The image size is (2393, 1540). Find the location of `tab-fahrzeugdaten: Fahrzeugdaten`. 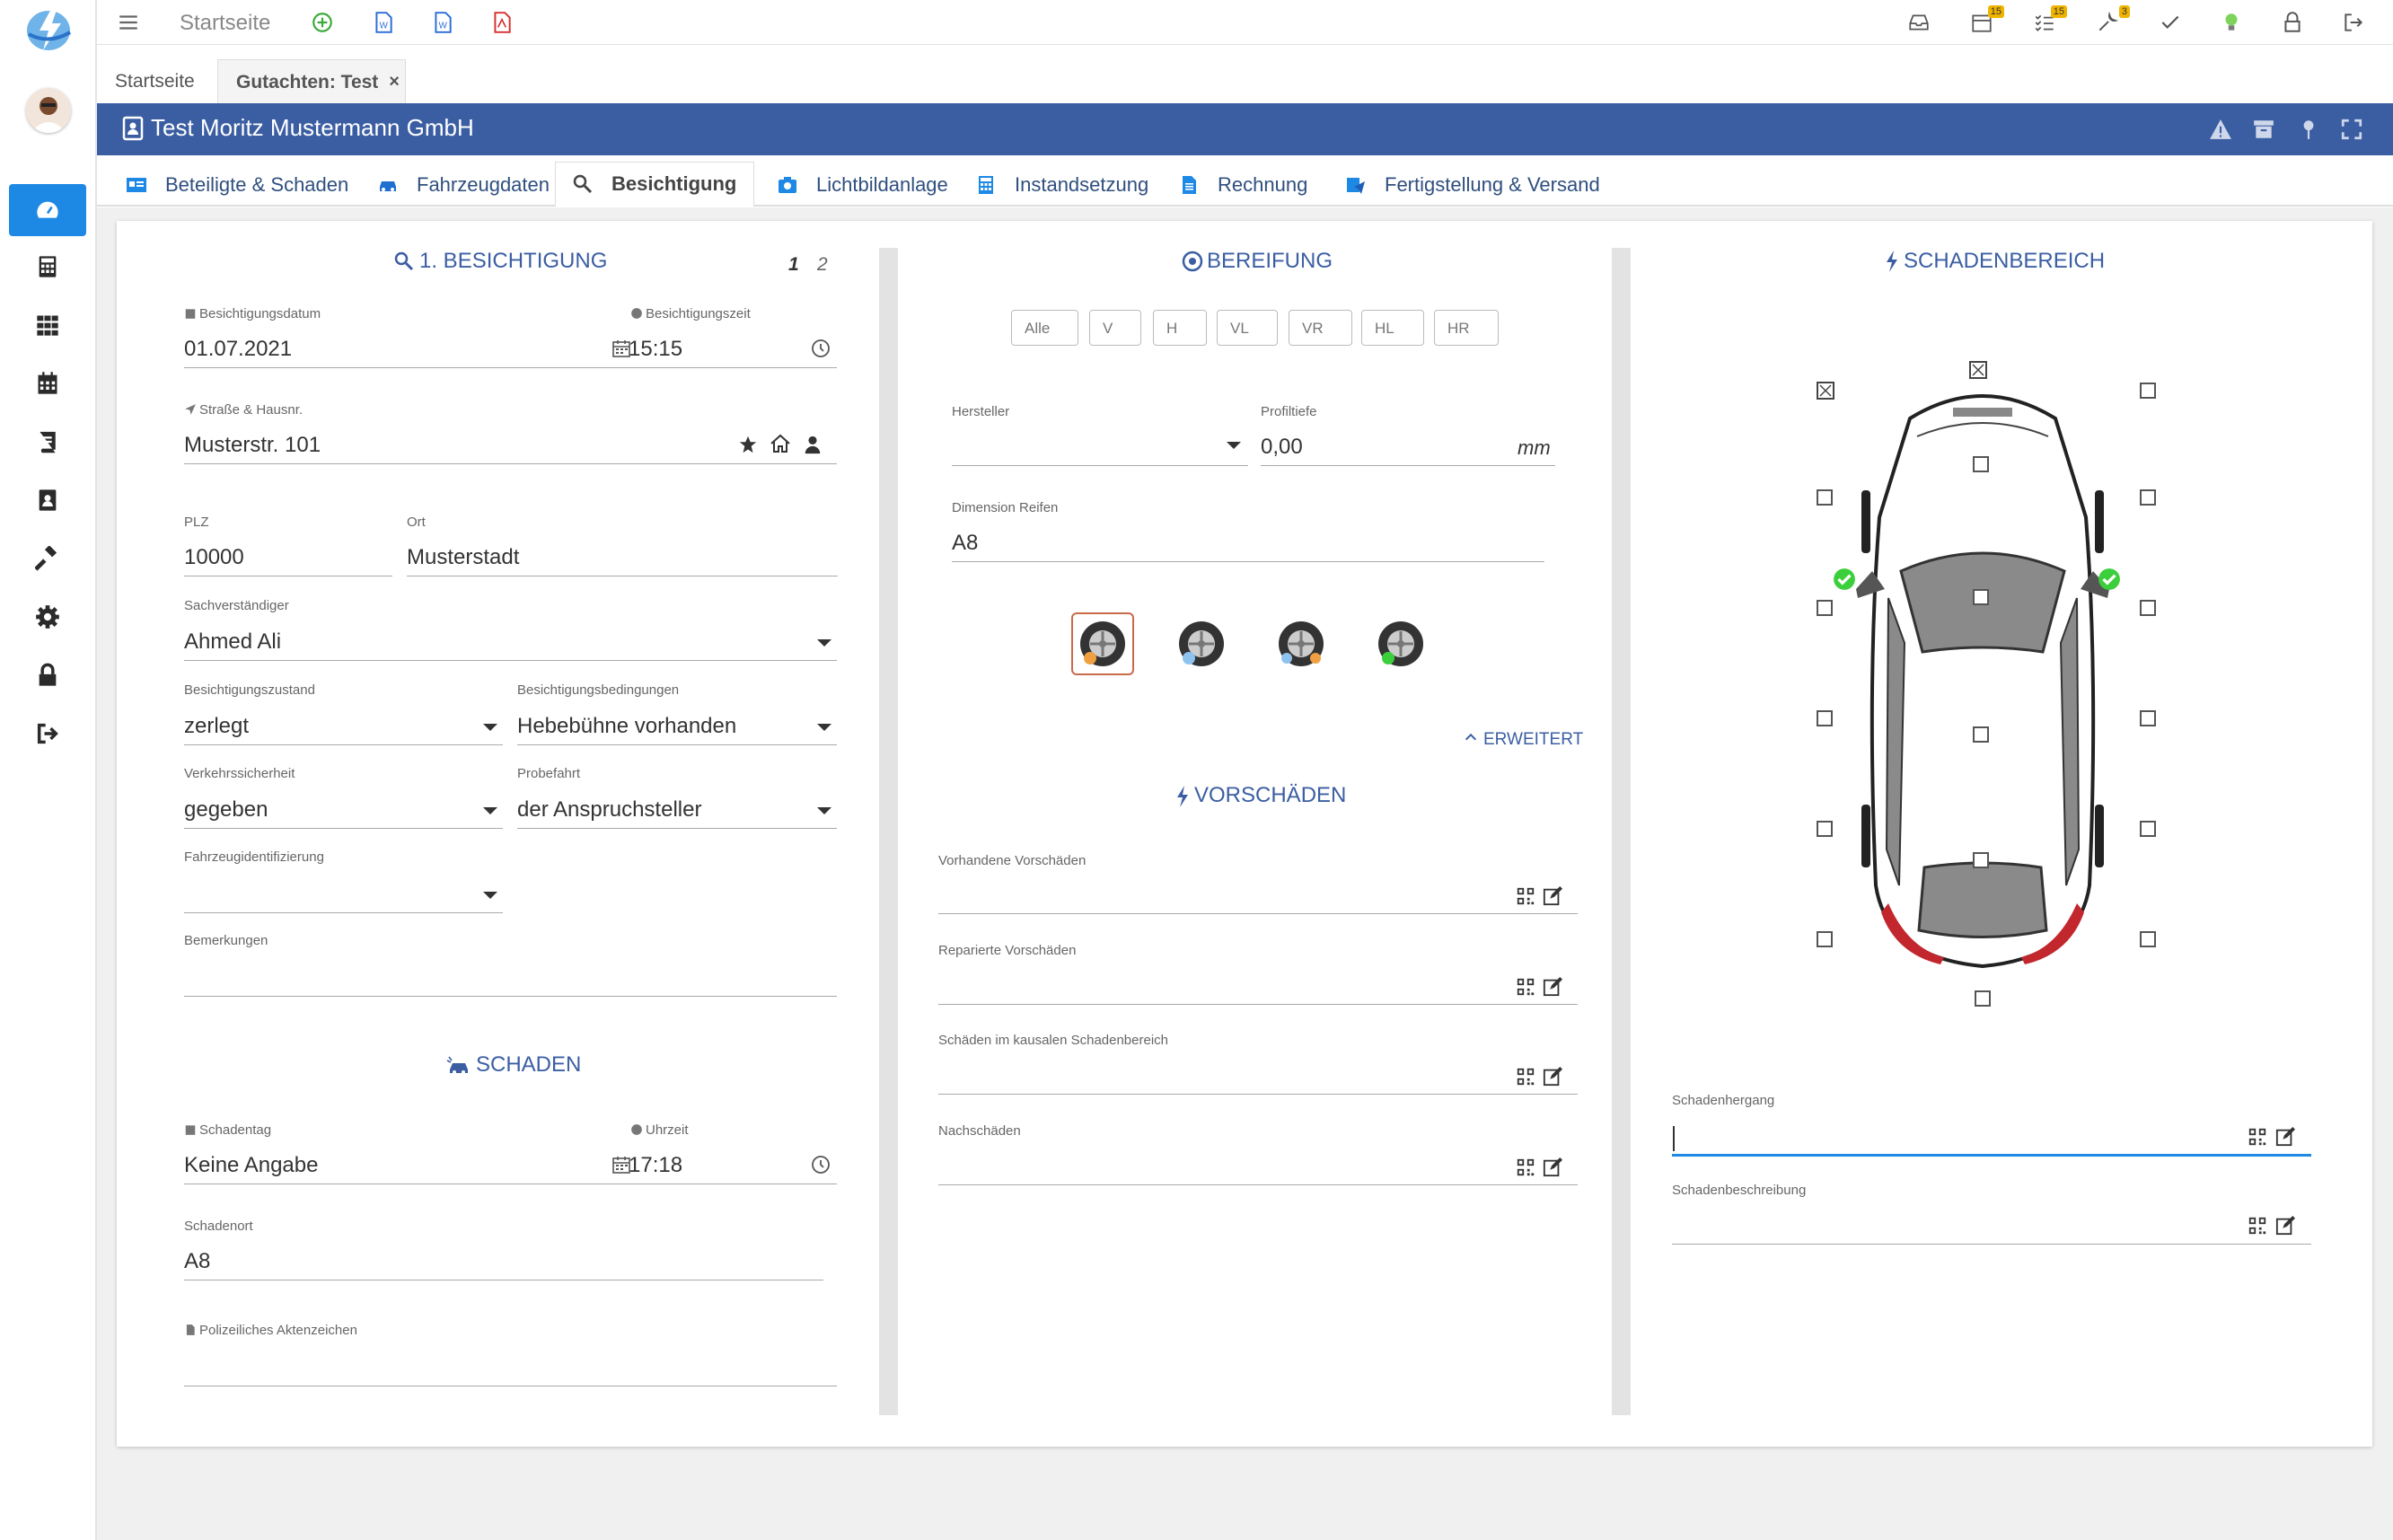

tab-fahrzeugdaten: Fahrzeugdaten is located at coordinates (463, 184).